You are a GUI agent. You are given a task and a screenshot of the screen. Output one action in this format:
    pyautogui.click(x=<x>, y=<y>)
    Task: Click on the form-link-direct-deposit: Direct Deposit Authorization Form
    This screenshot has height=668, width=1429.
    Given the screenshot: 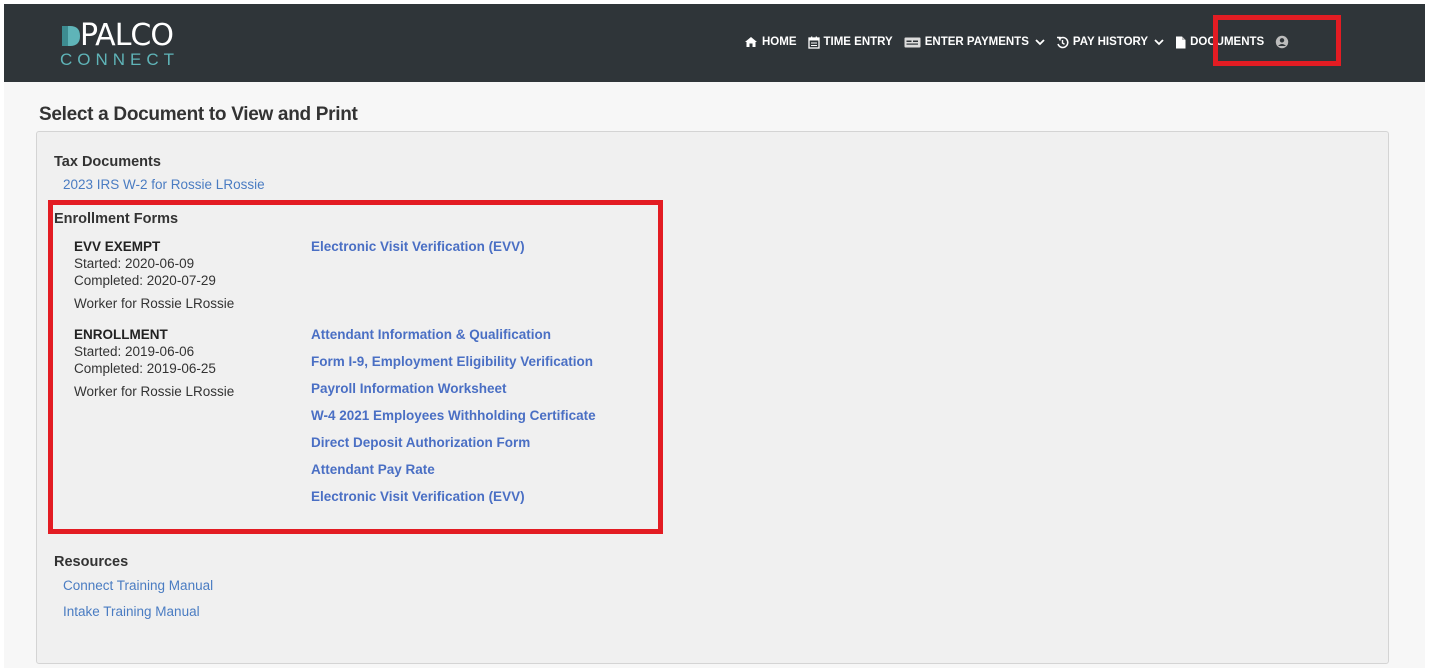 What is the action you would take?
    pyautogui.click(x=420, y=442)
    